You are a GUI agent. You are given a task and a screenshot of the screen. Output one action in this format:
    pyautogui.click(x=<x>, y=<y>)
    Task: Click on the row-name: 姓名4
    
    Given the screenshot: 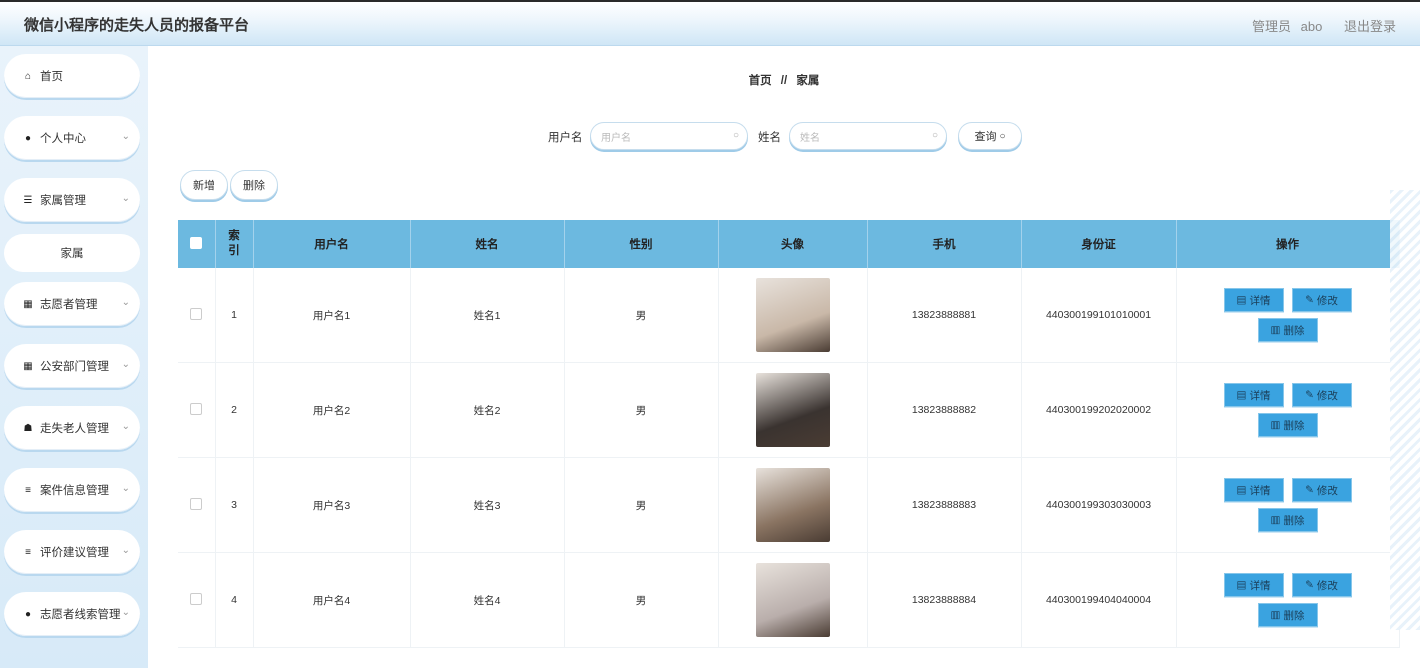 What is the action you would take?
    pyautogui.click(x=487, y=600)
    